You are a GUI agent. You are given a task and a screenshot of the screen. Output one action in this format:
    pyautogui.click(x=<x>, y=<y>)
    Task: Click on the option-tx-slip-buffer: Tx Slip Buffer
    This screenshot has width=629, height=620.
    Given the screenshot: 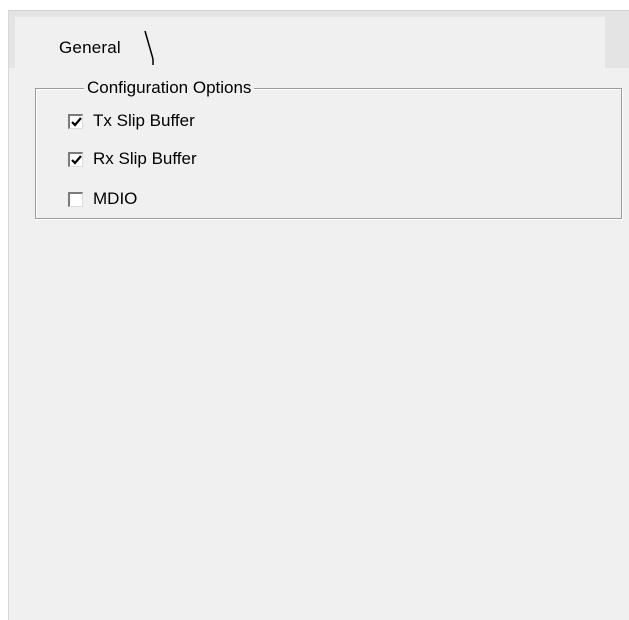 What is the action you would take?
    pyautogui.click(x=131, y=121)
    